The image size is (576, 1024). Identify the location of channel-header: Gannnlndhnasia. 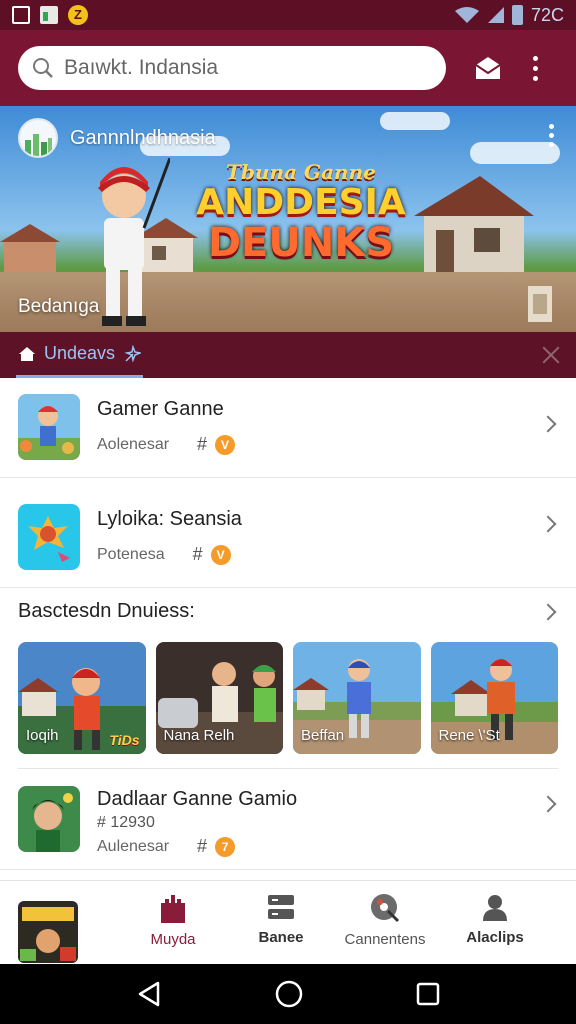
(117, 138).